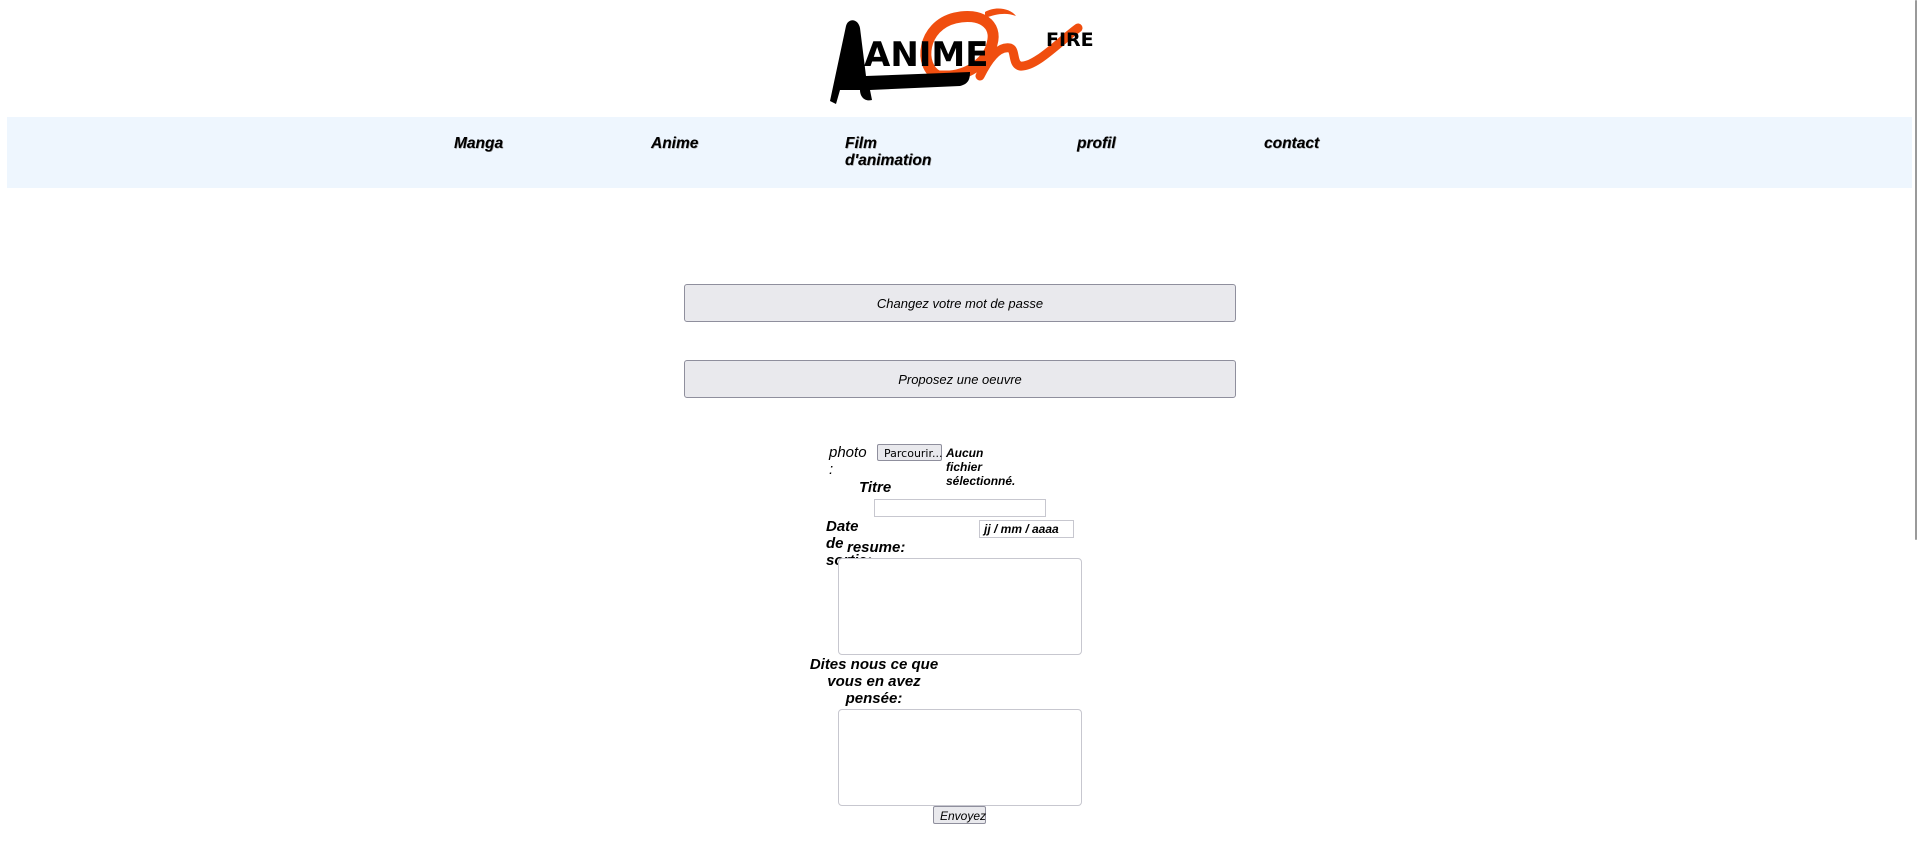 This screenshot has height=850, width=1920. What do you see at coordinates (848, 461) in the screenshot?
I see `photo-label: photo :` at bounding box center [848, 461].